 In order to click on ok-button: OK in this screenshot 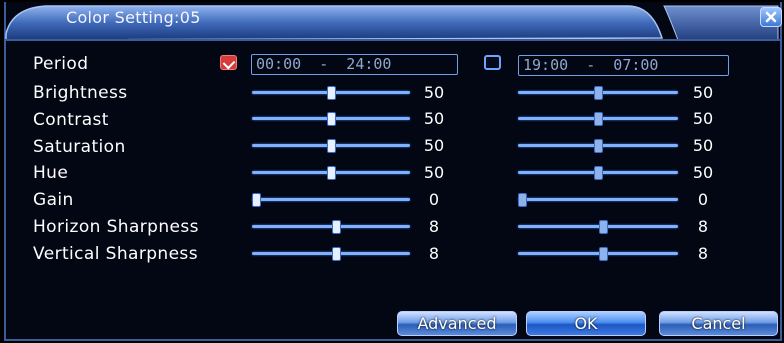, I will do `click(586, 323)`.